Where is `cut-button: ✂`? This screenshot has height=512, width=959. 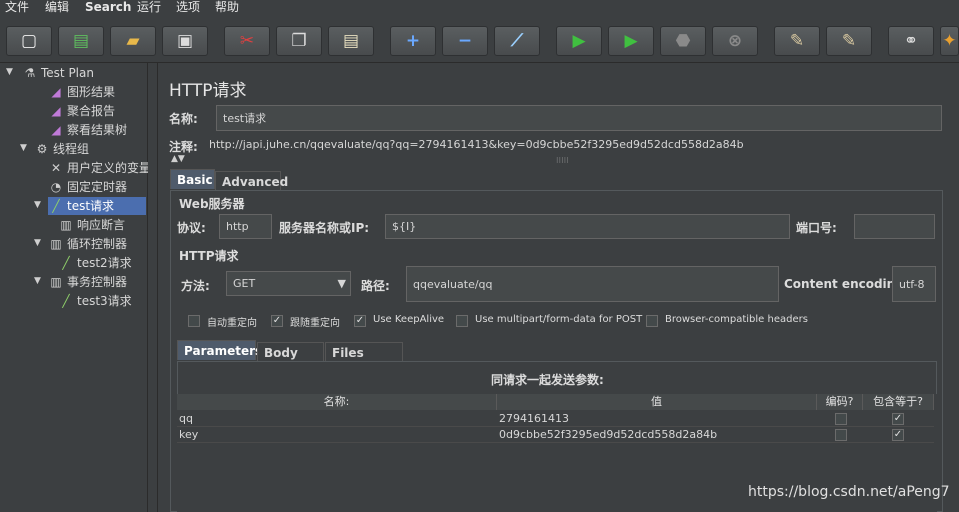
cut-button: ✂ is located at coordinates (247, 41).